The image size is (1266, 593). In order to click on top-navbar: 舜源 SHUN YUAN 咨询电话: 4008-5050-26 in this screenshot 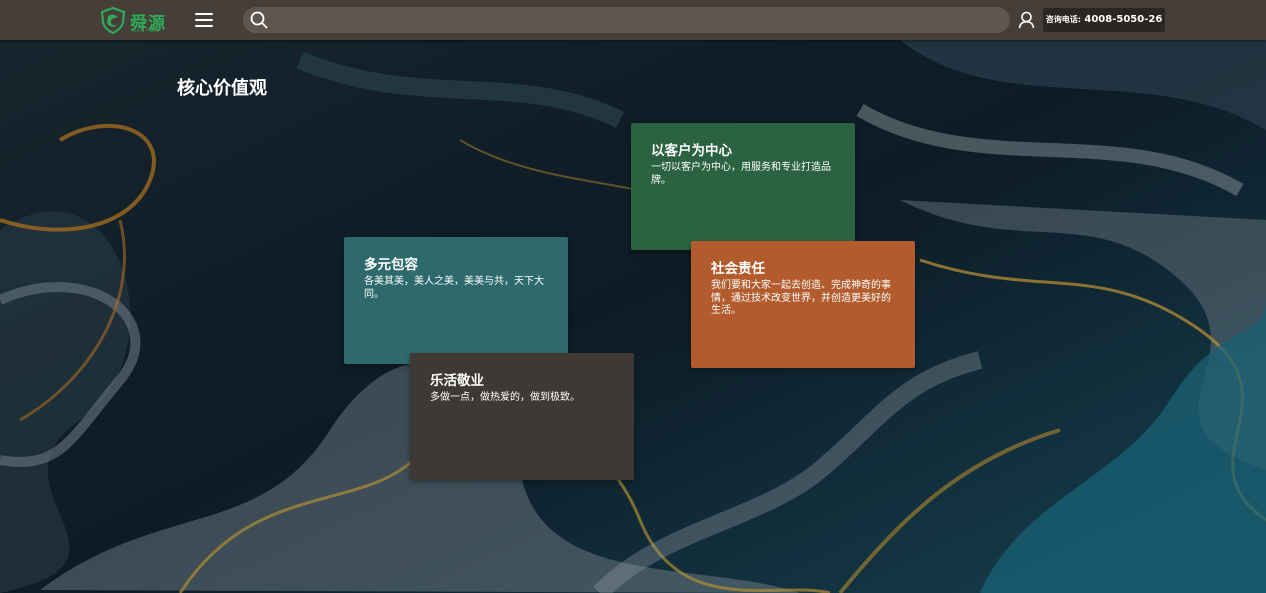, I will do `click(633, 20)`.